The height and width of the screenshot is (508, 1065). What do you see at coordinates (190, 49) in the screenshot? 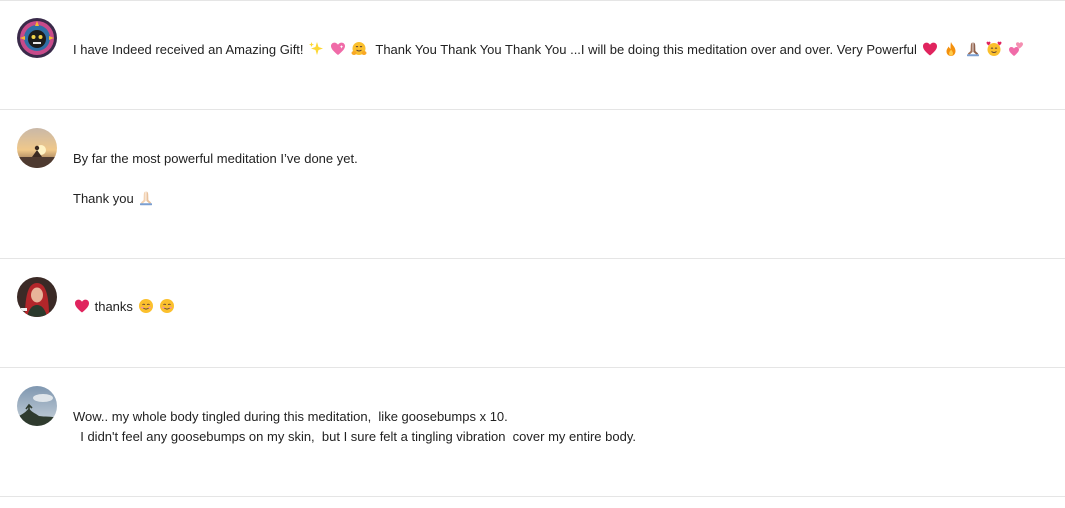
I see `comment-text-segment: I have Indeed received an Amazing Gift!` at bounding box center [190, 49].